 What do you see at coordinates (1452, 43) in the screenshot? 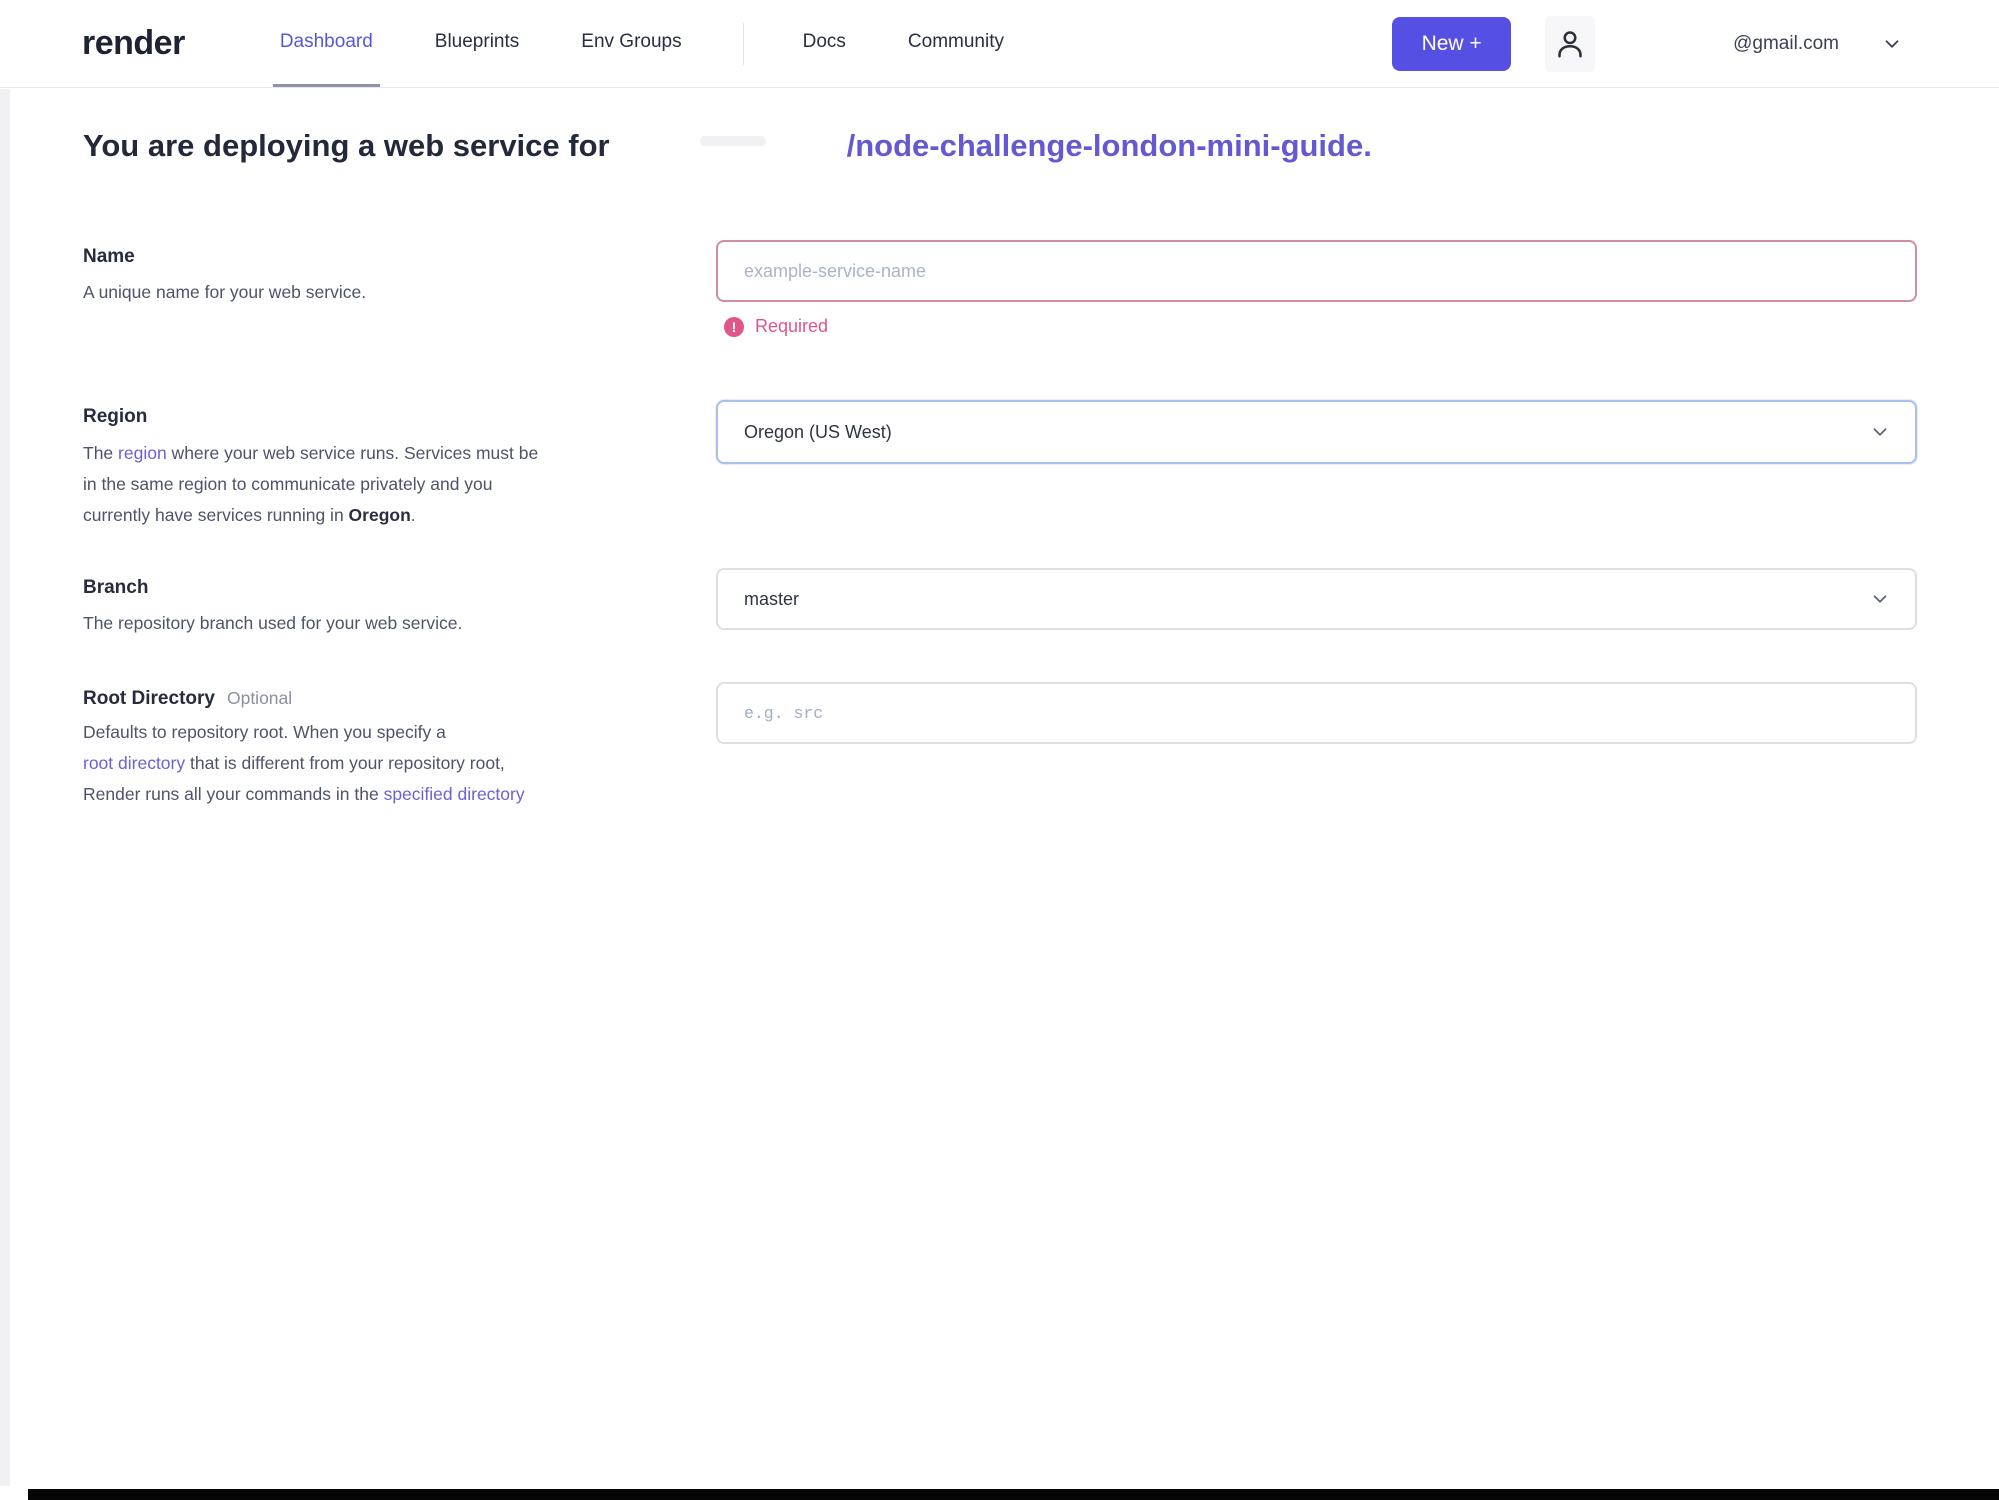
I see `new-button: New +` at bounding box center [1452, 43].